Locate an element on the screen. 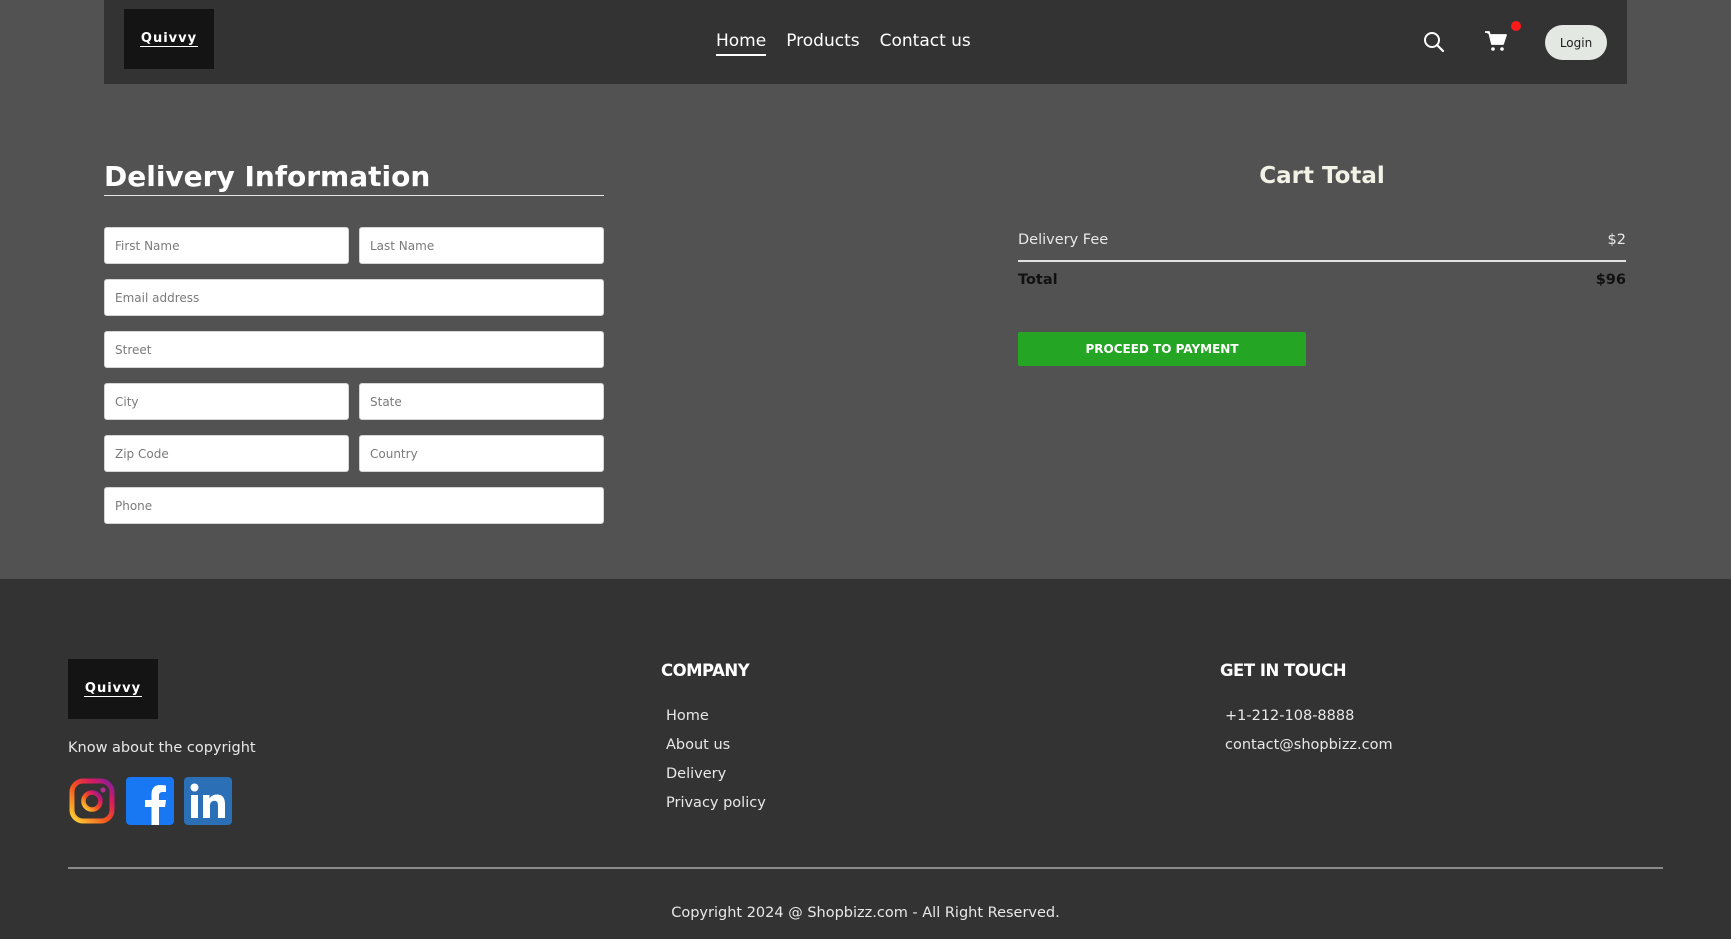  nav-products: Products is located at coordinates (822, 42).